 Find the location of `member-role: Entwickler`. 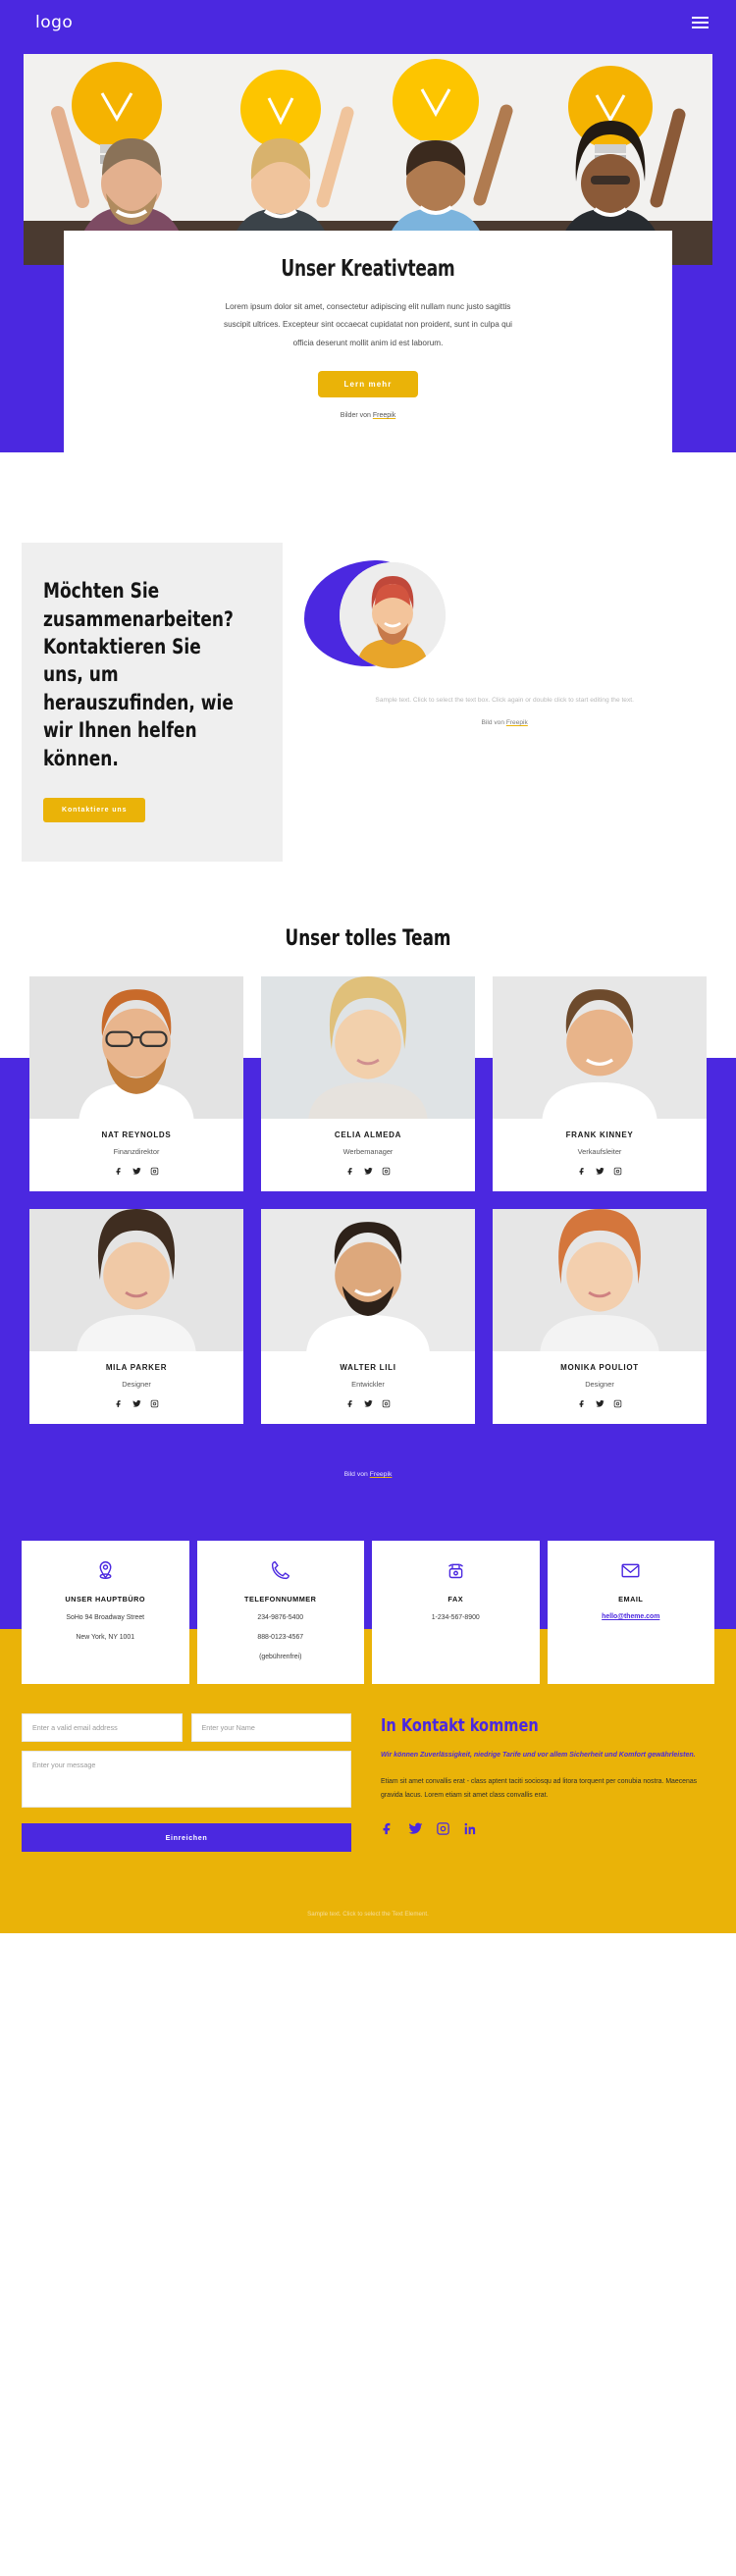

member-role: Entwickler is located at coordinates (368, 1384).